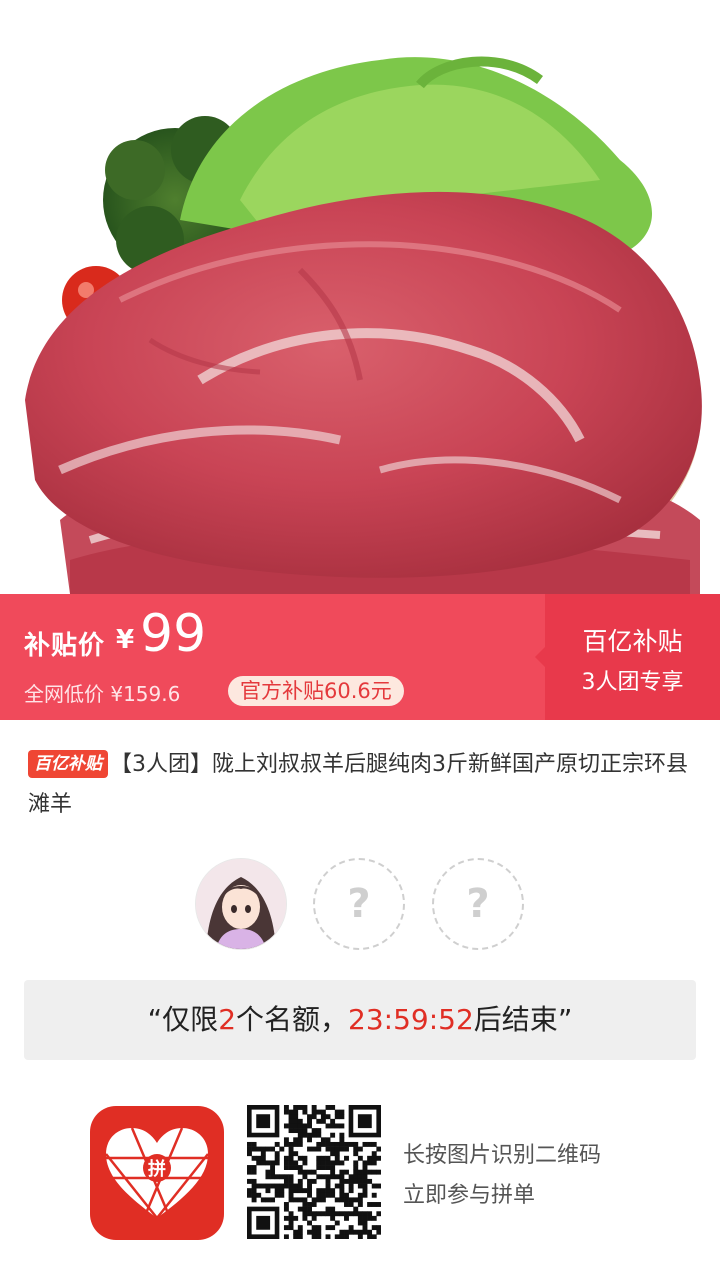 The image size is (720, 1281). What do you see at coordinates (272, 657) in the screenshot?
I see `price-section: 补贴价 ¥ 99 全网低价 ¥159.6 官方补贴60.6元` at bounding box center [272, 657].